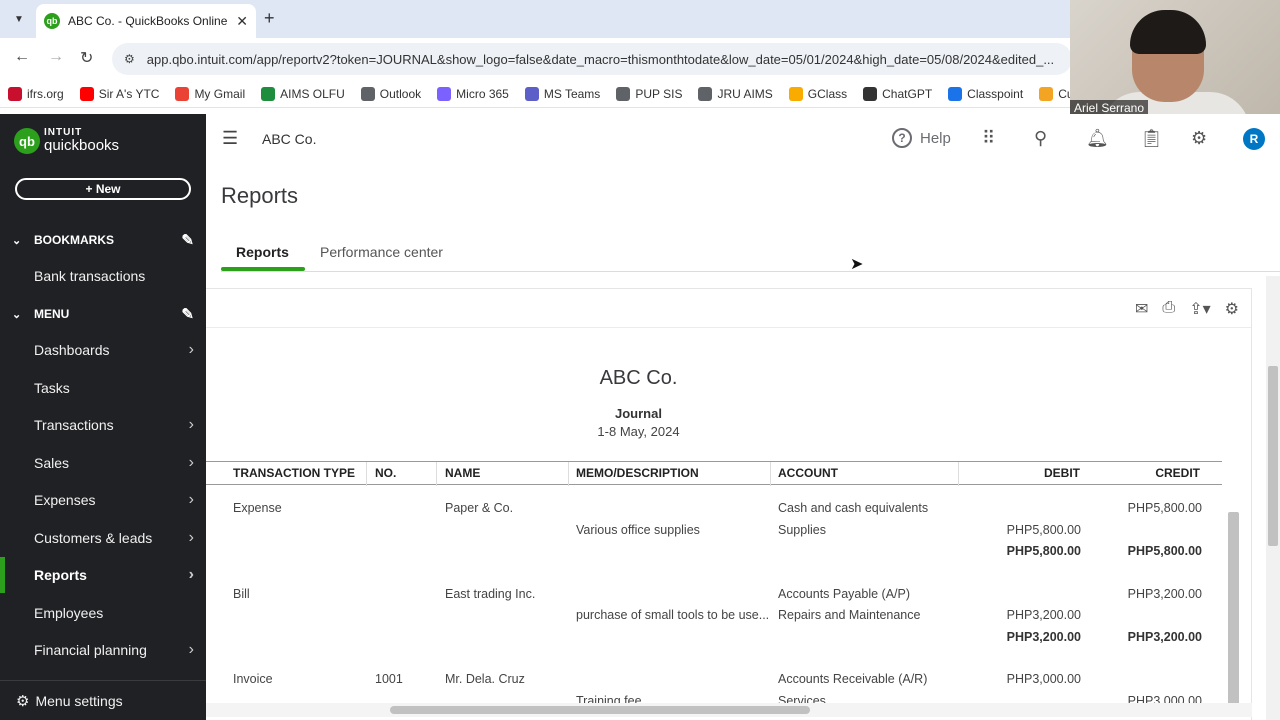 The height and width of the screenshot is (720, 1280). I want to click on bookmark-label: MS Teams, so click(572, 93).